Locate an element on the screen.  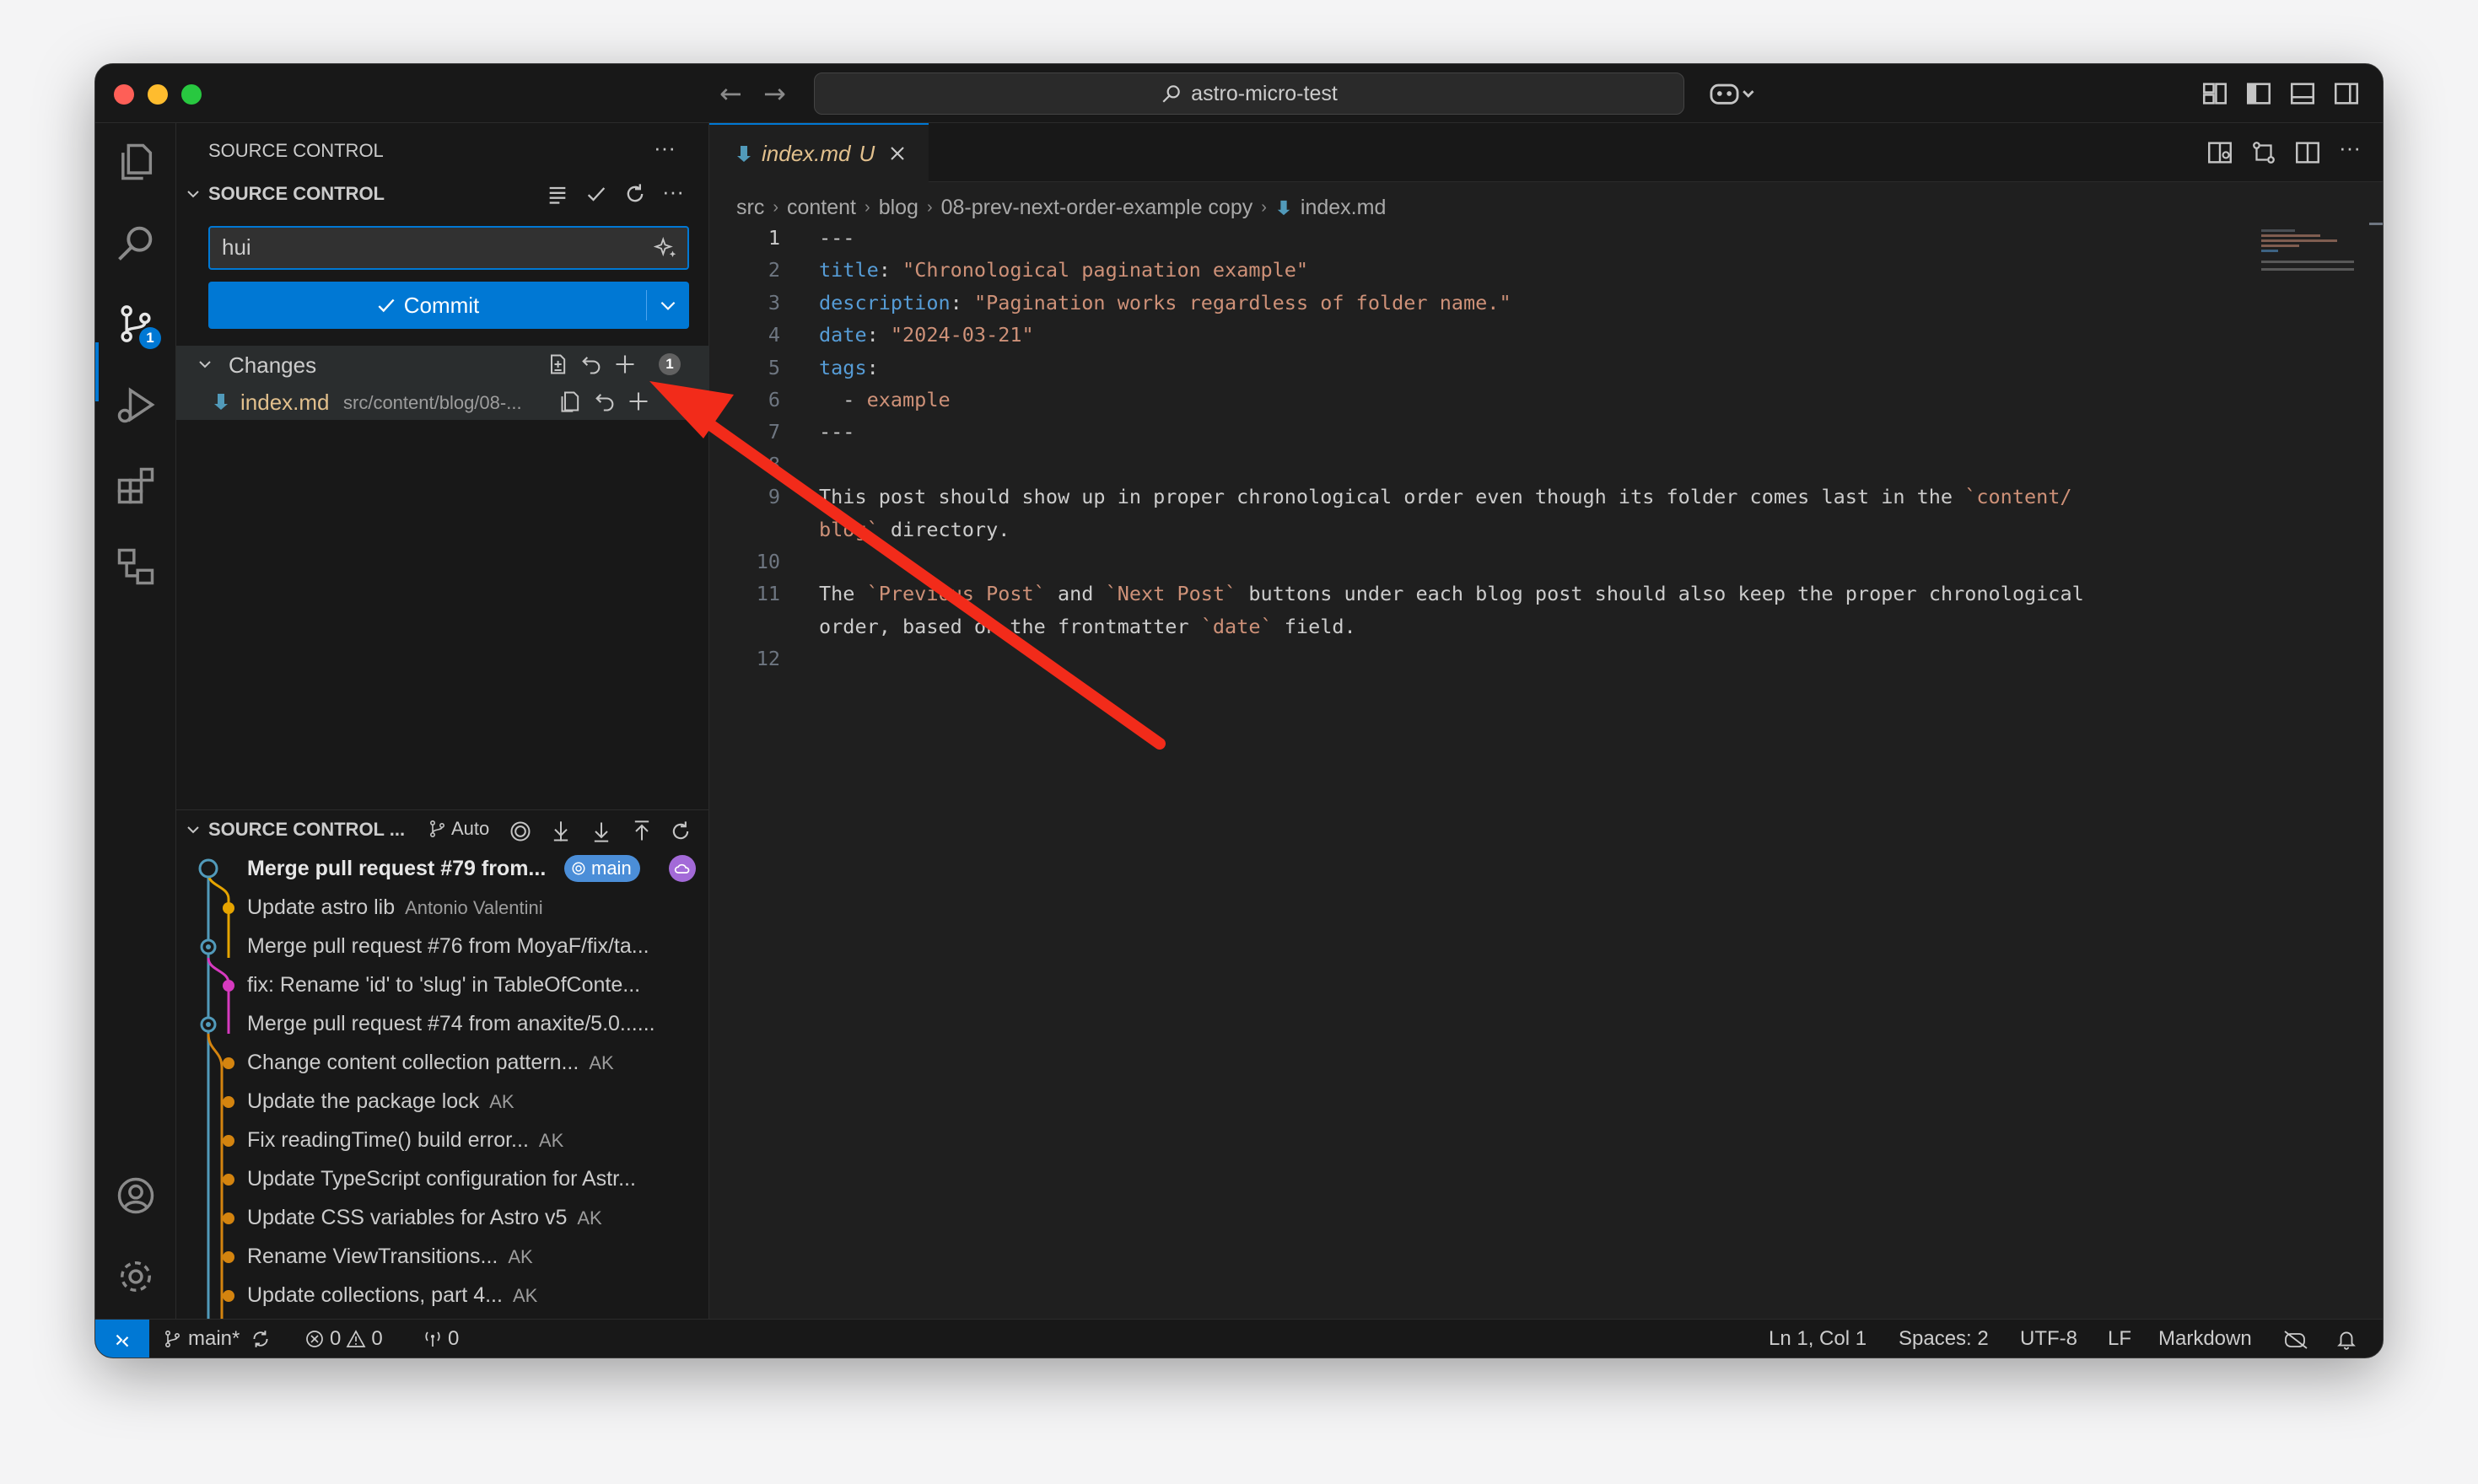
branch-name: main* is located at coordinates (214, 1338).